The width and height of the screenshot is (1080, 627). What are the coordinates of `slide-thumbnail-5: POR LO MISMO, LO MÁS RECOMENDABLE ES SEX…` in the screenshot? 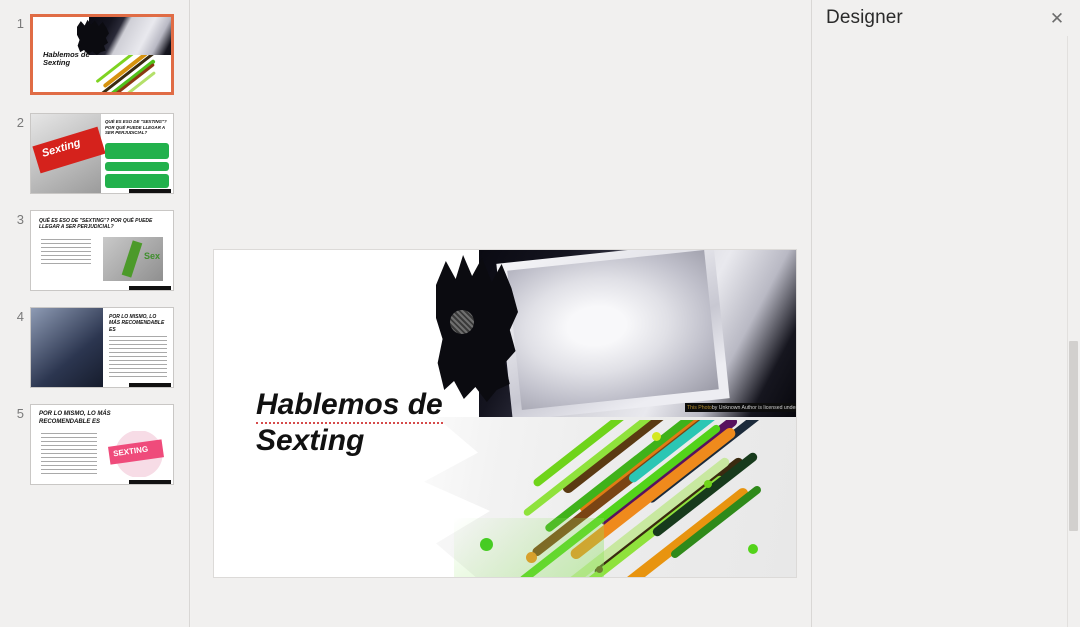 It's located at (102, 444).